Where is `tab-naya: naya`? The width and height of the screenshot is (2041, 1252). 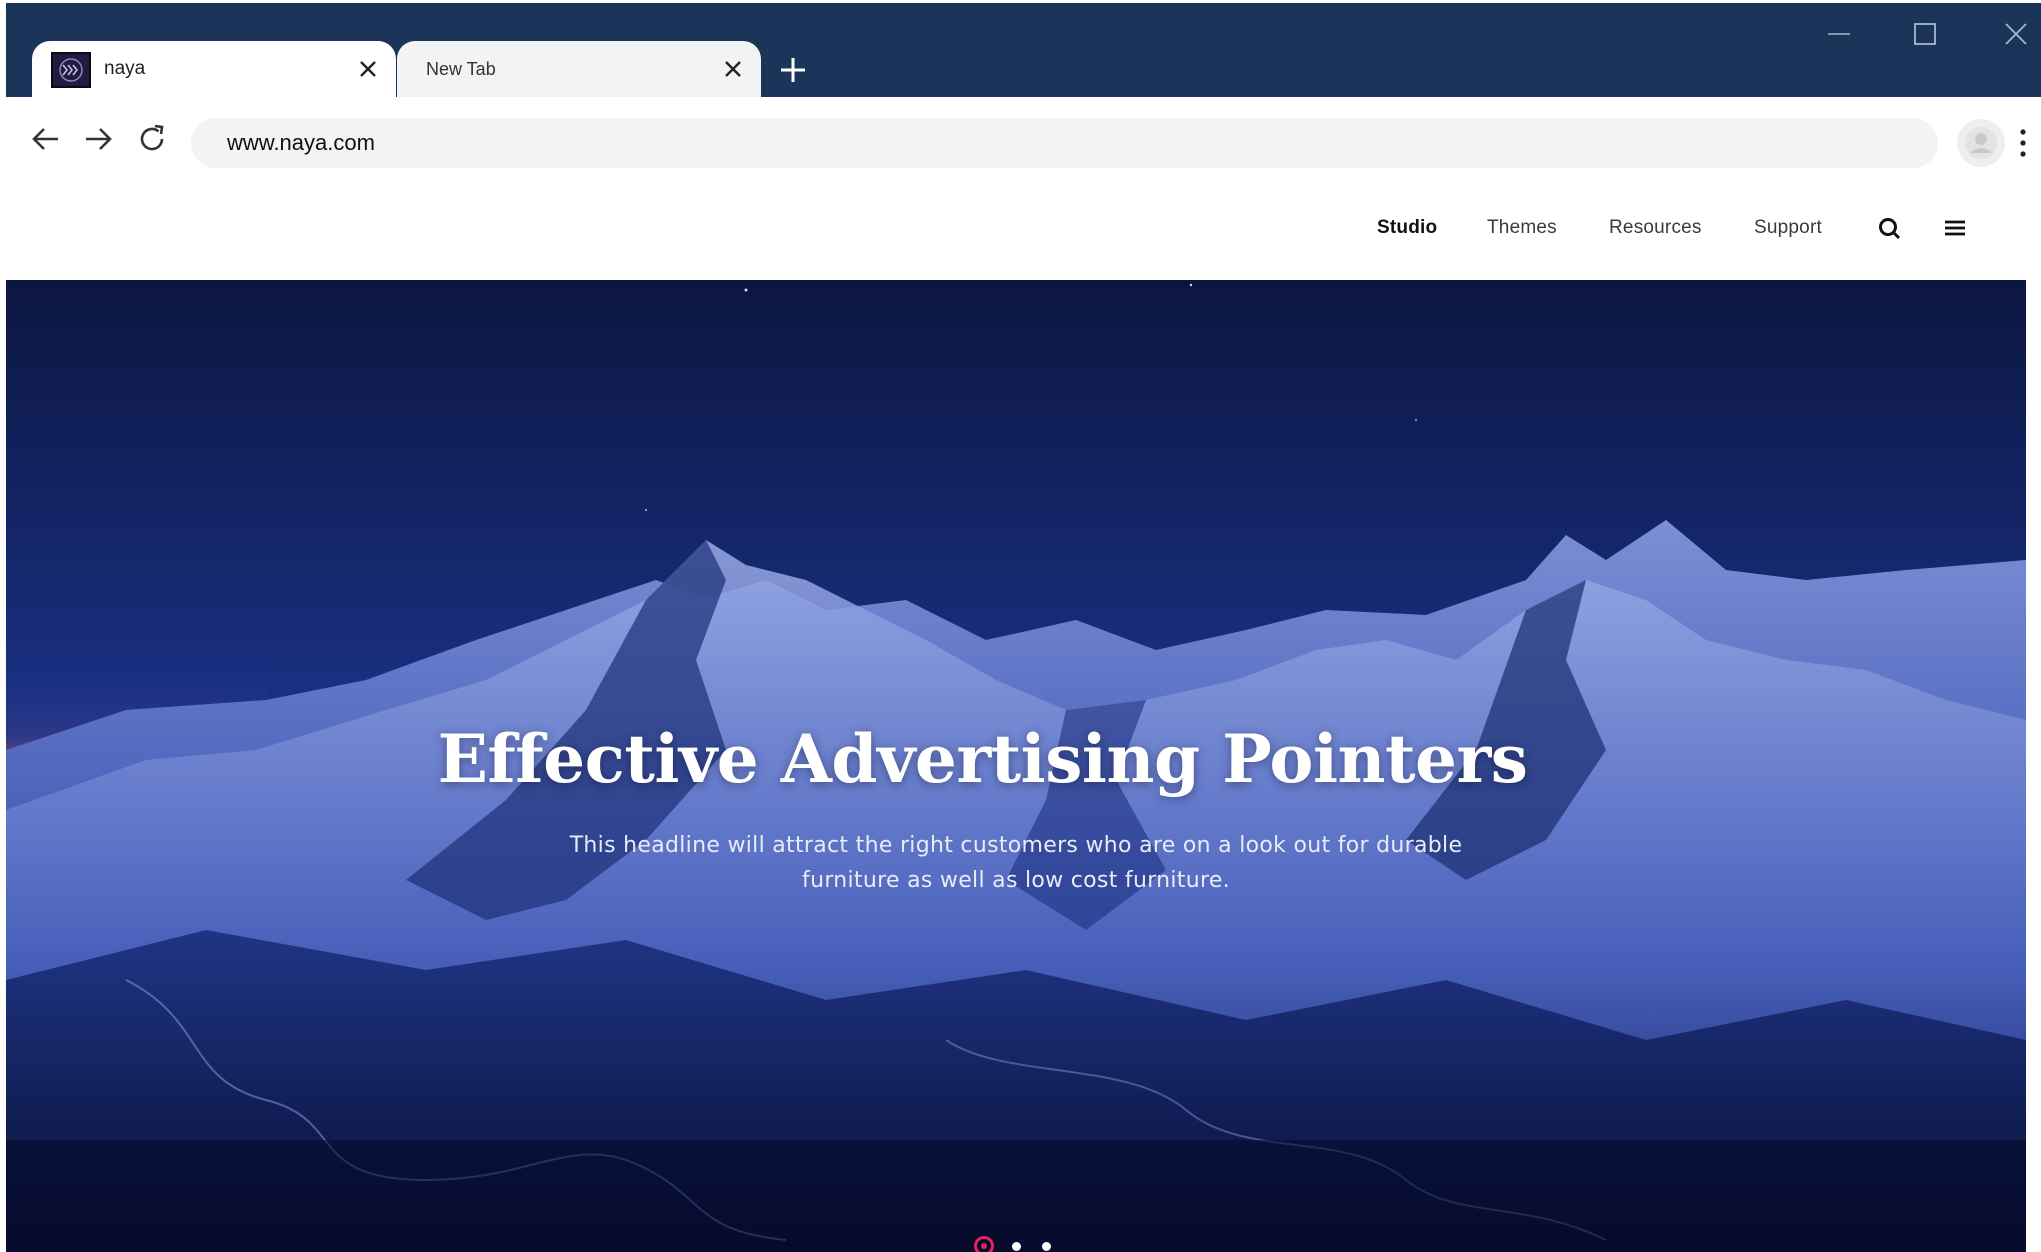 tab-naya: naya is located at coordinates (214, 69).